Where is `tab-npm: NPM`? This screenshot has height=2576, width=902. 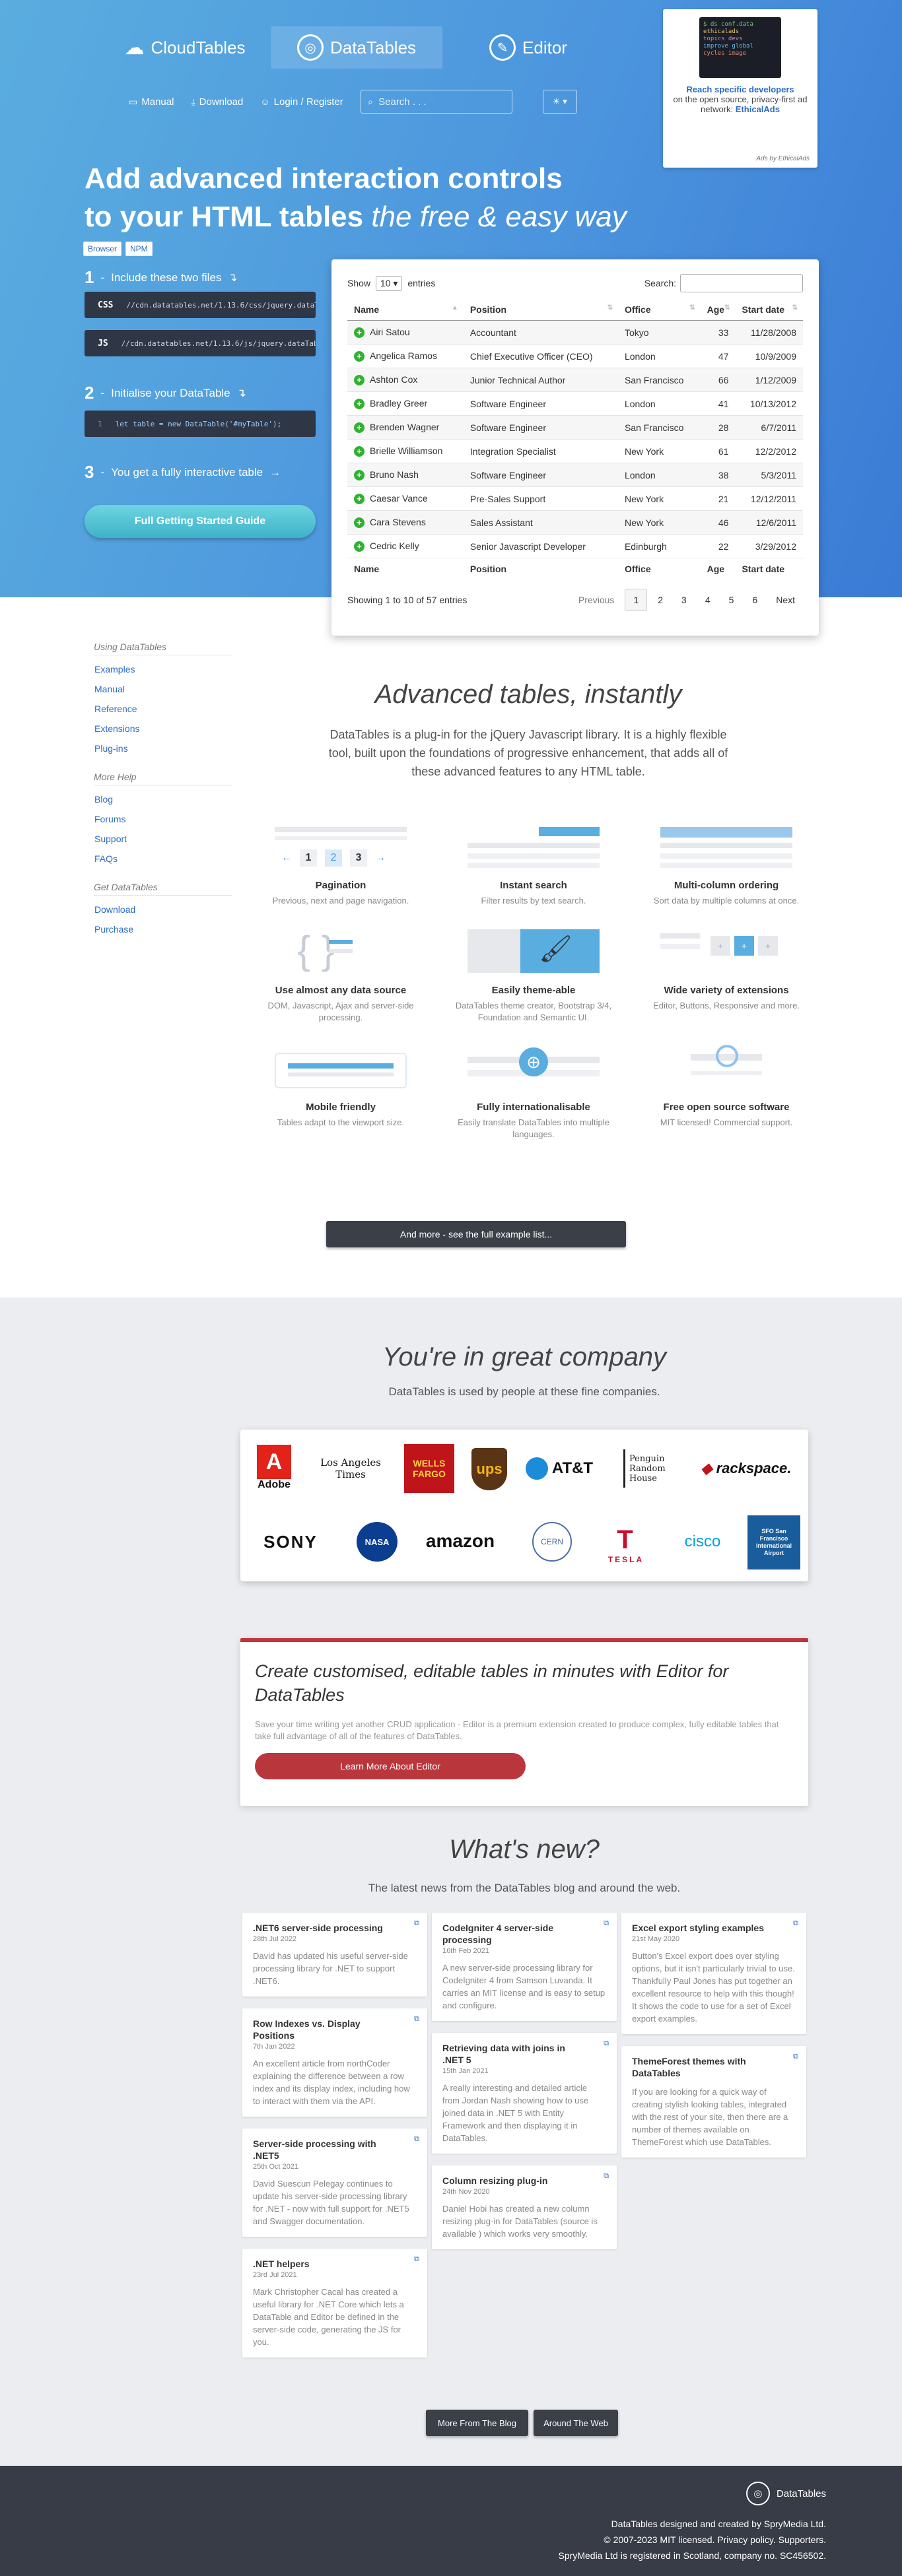 tab-npm: NPM is located at coordinates (139, 249).